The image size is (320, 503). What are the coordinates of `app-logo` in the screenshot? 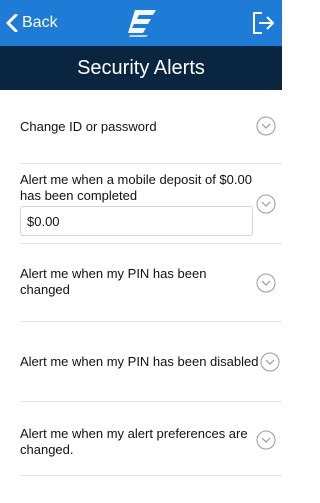 It's located at (142, 23).